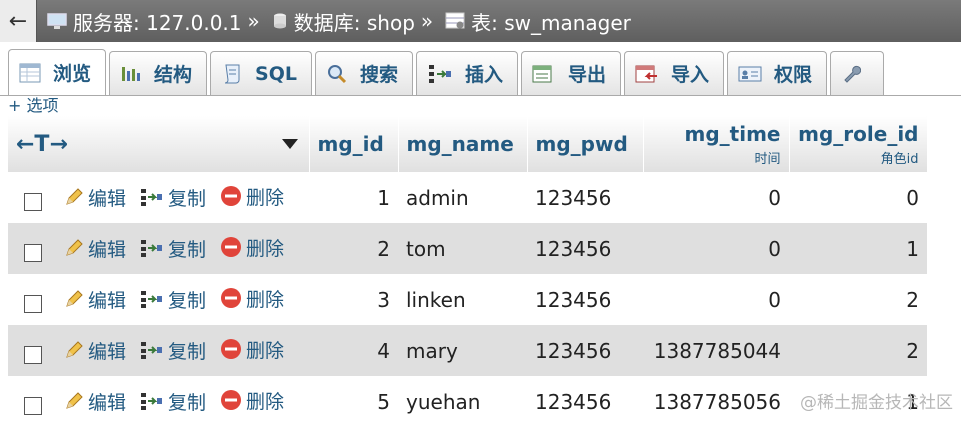 The height and width of the screenshot is (427, 961). Describe the element at coordinates (899, 159) in the screenshot. I see `column-comment: 角色id` at that location.